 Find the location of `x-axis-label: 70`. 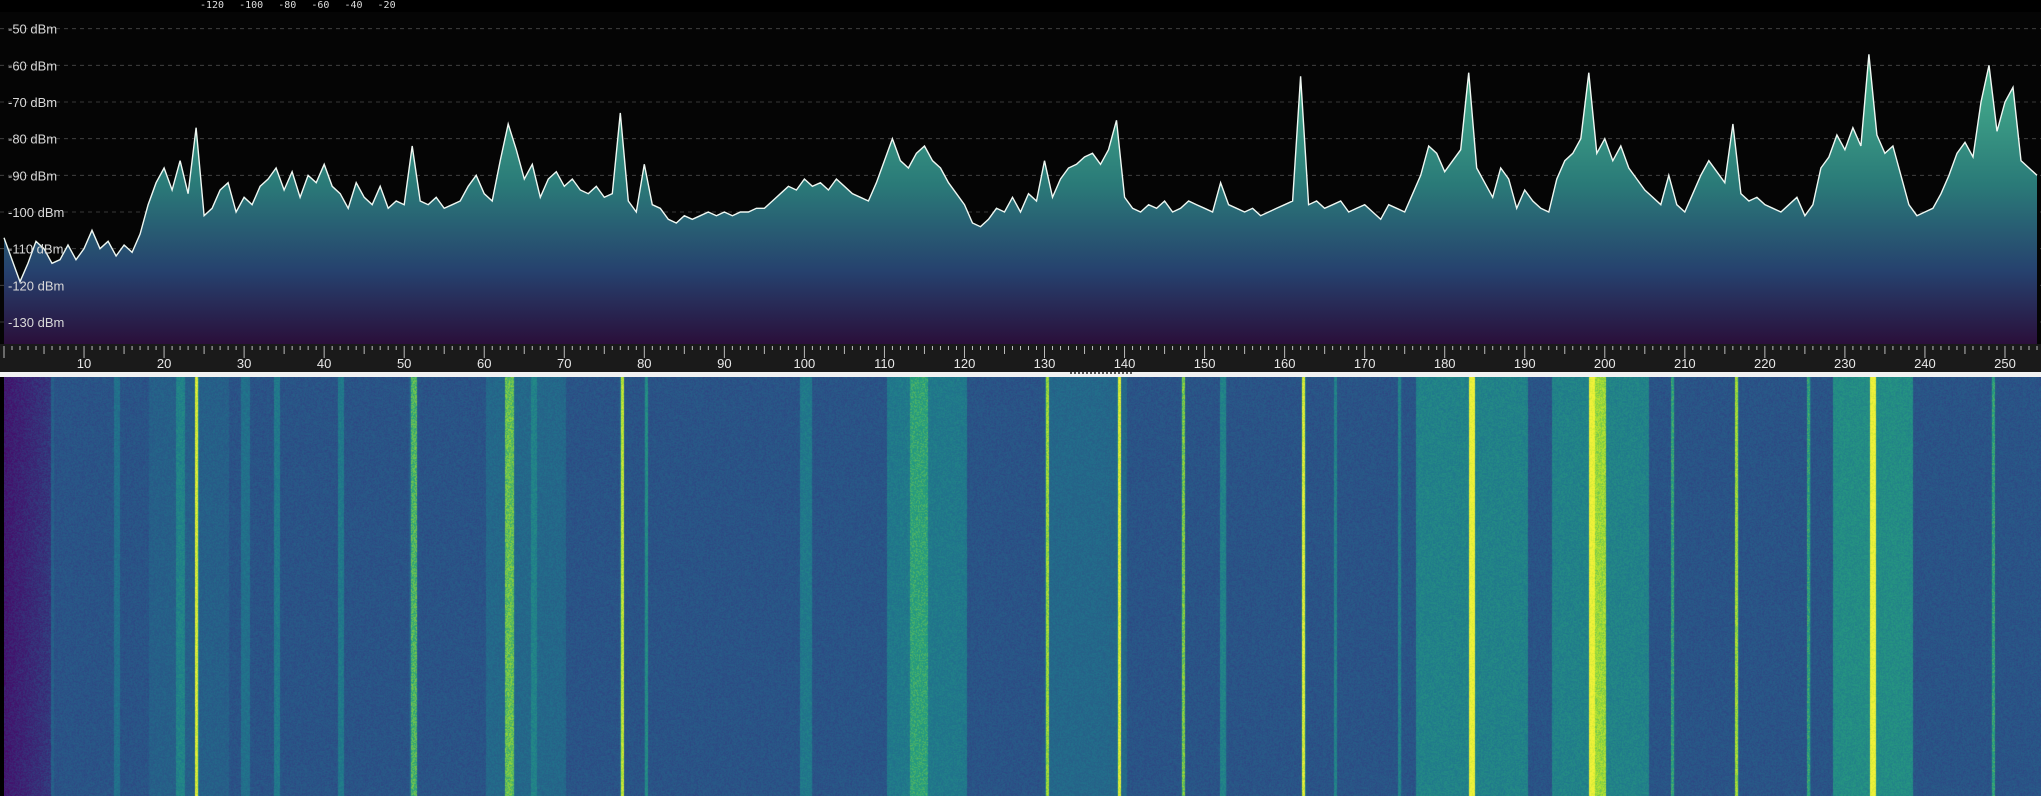

x-axis-label: 70 is located at coordinates (564, 363).